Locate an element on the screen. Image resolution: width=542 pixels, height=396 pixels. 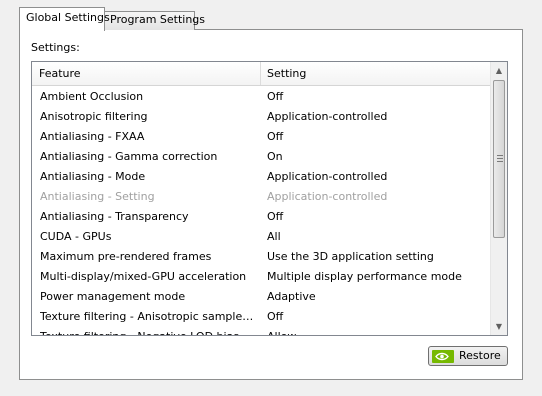
feature-cell: Anisotropic filtering is located at coordinates (94, 116).